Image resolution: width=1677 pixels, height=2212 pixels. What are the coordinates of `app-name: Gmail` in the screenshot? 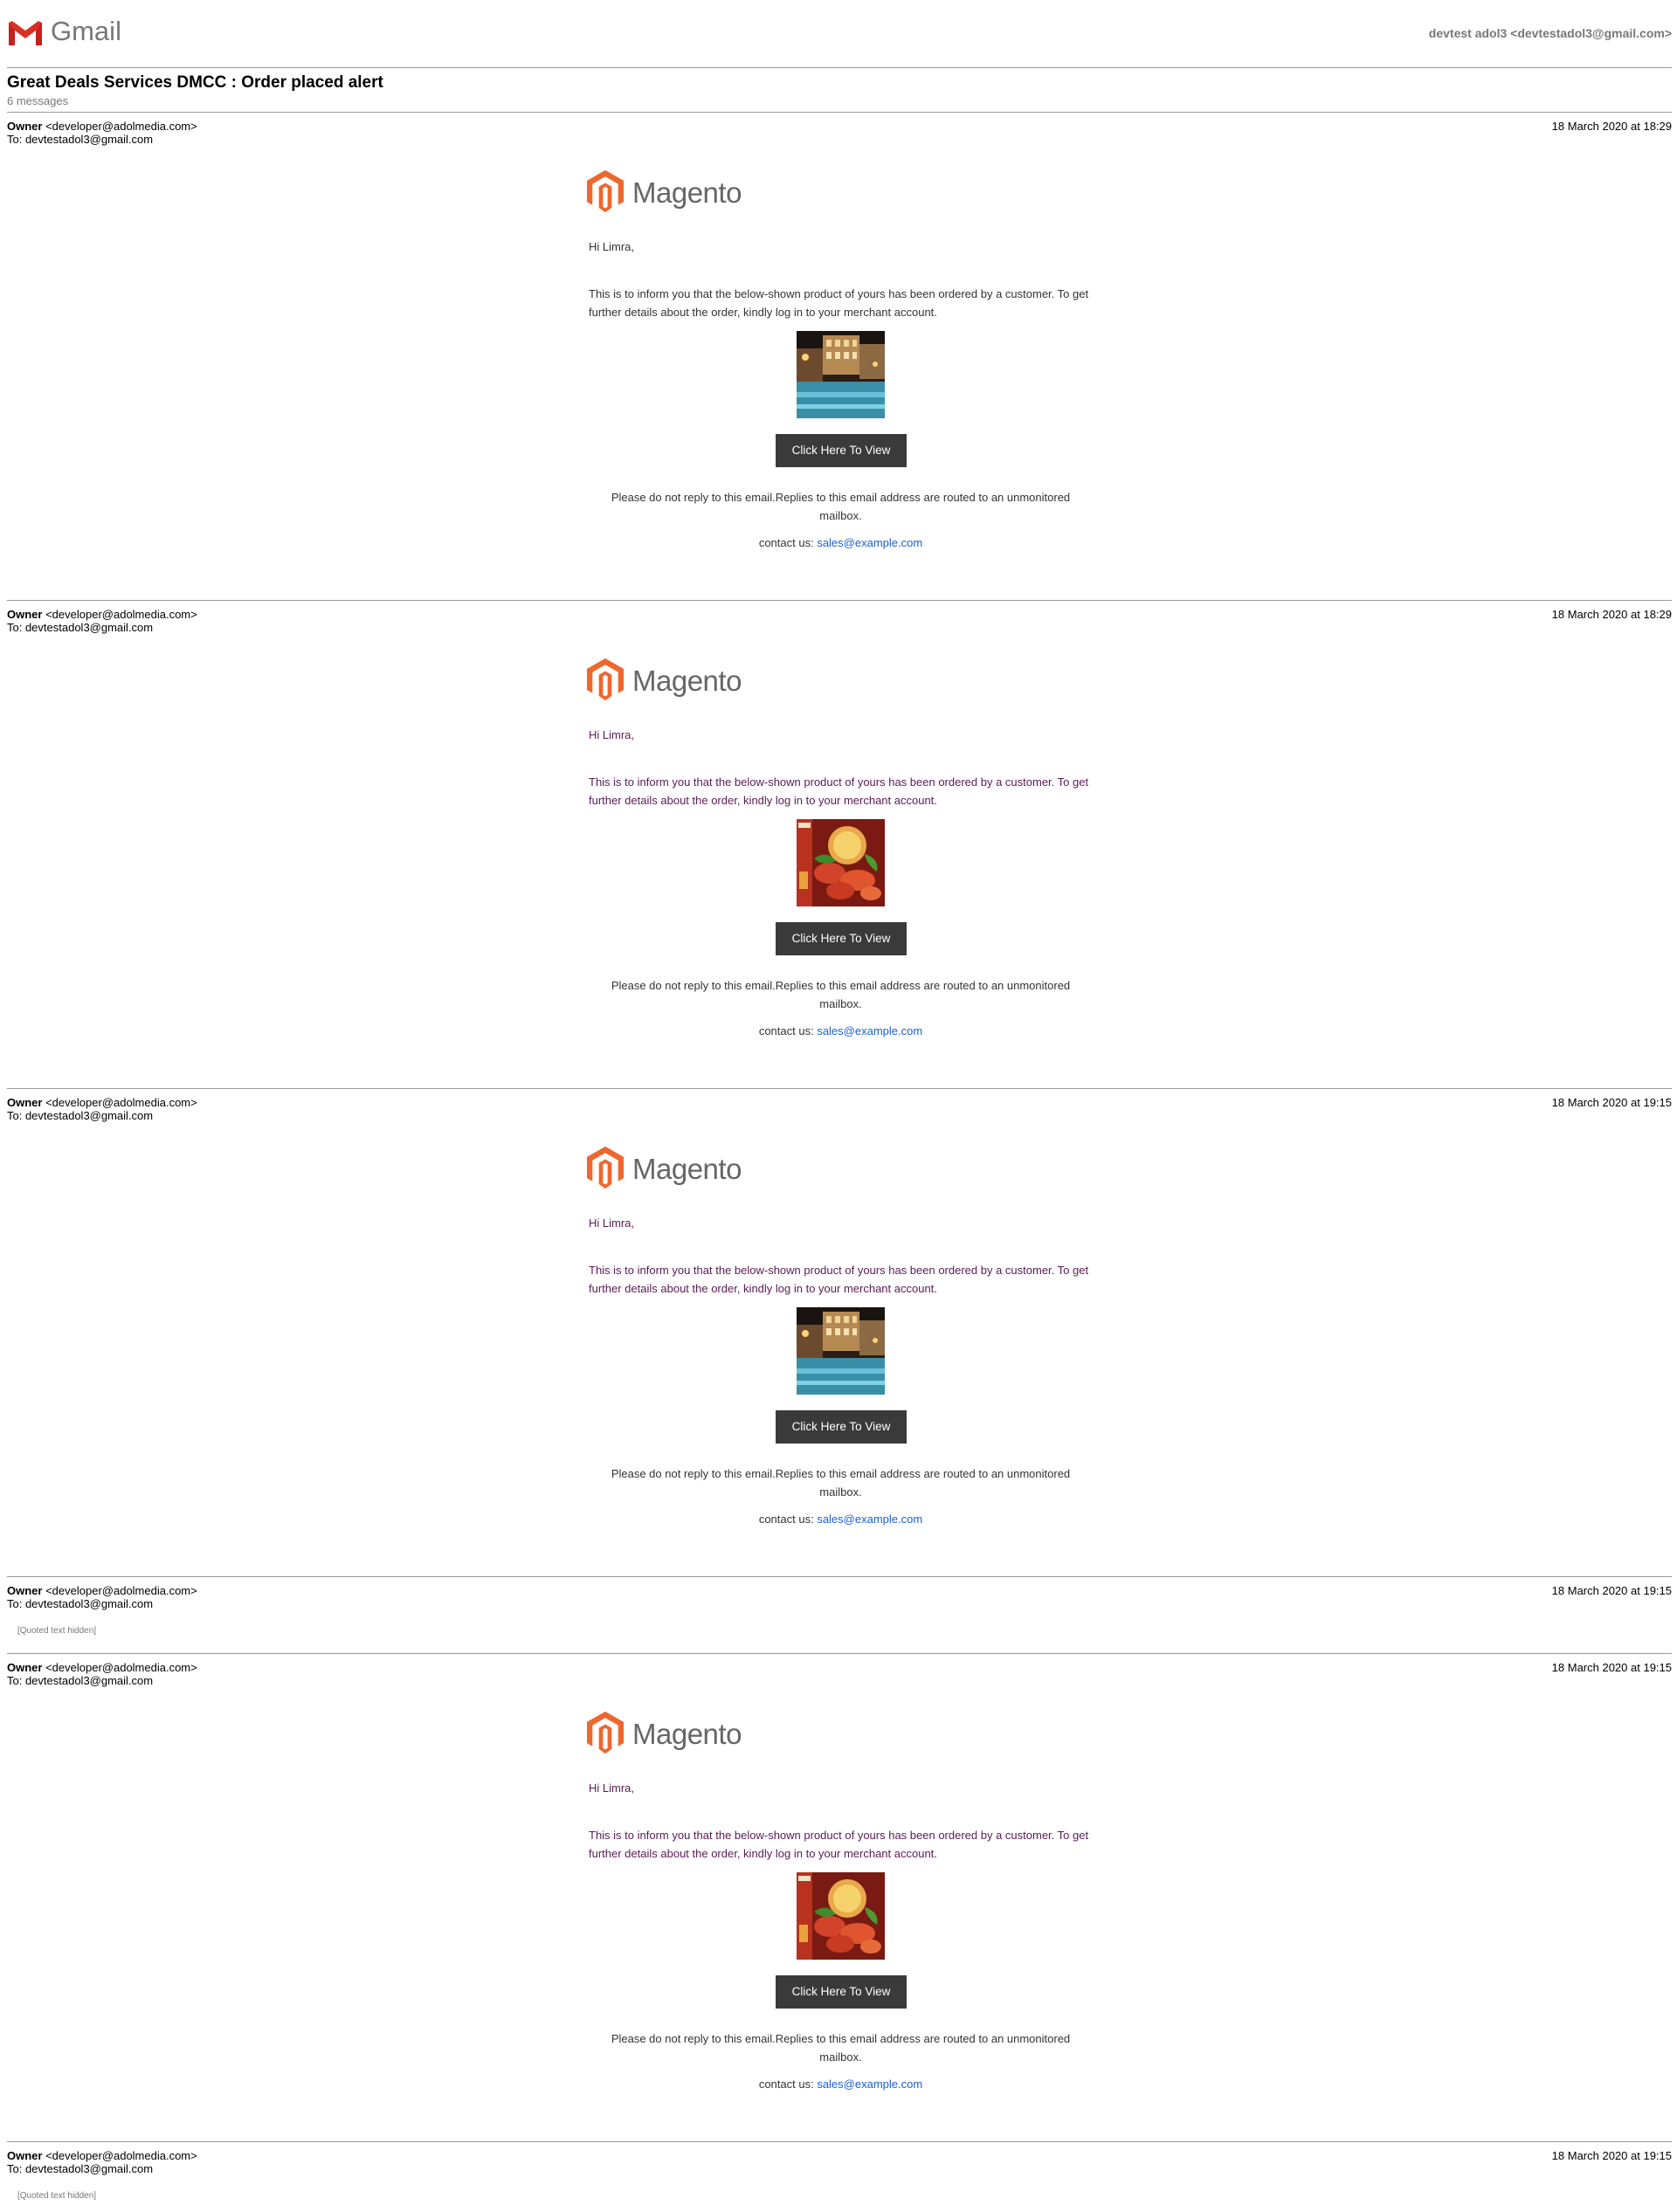 It's located at (86, 31).